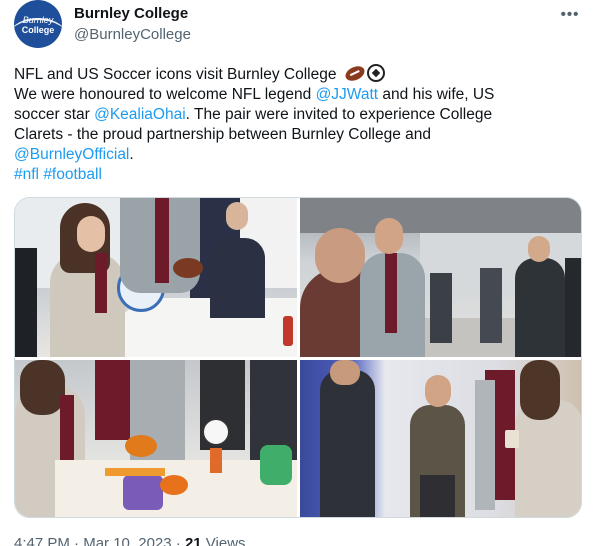  What do you see at coordinates (570, 14) in the screenshot?
I see `more-options-button: •••` at bounding box center [570, 14].